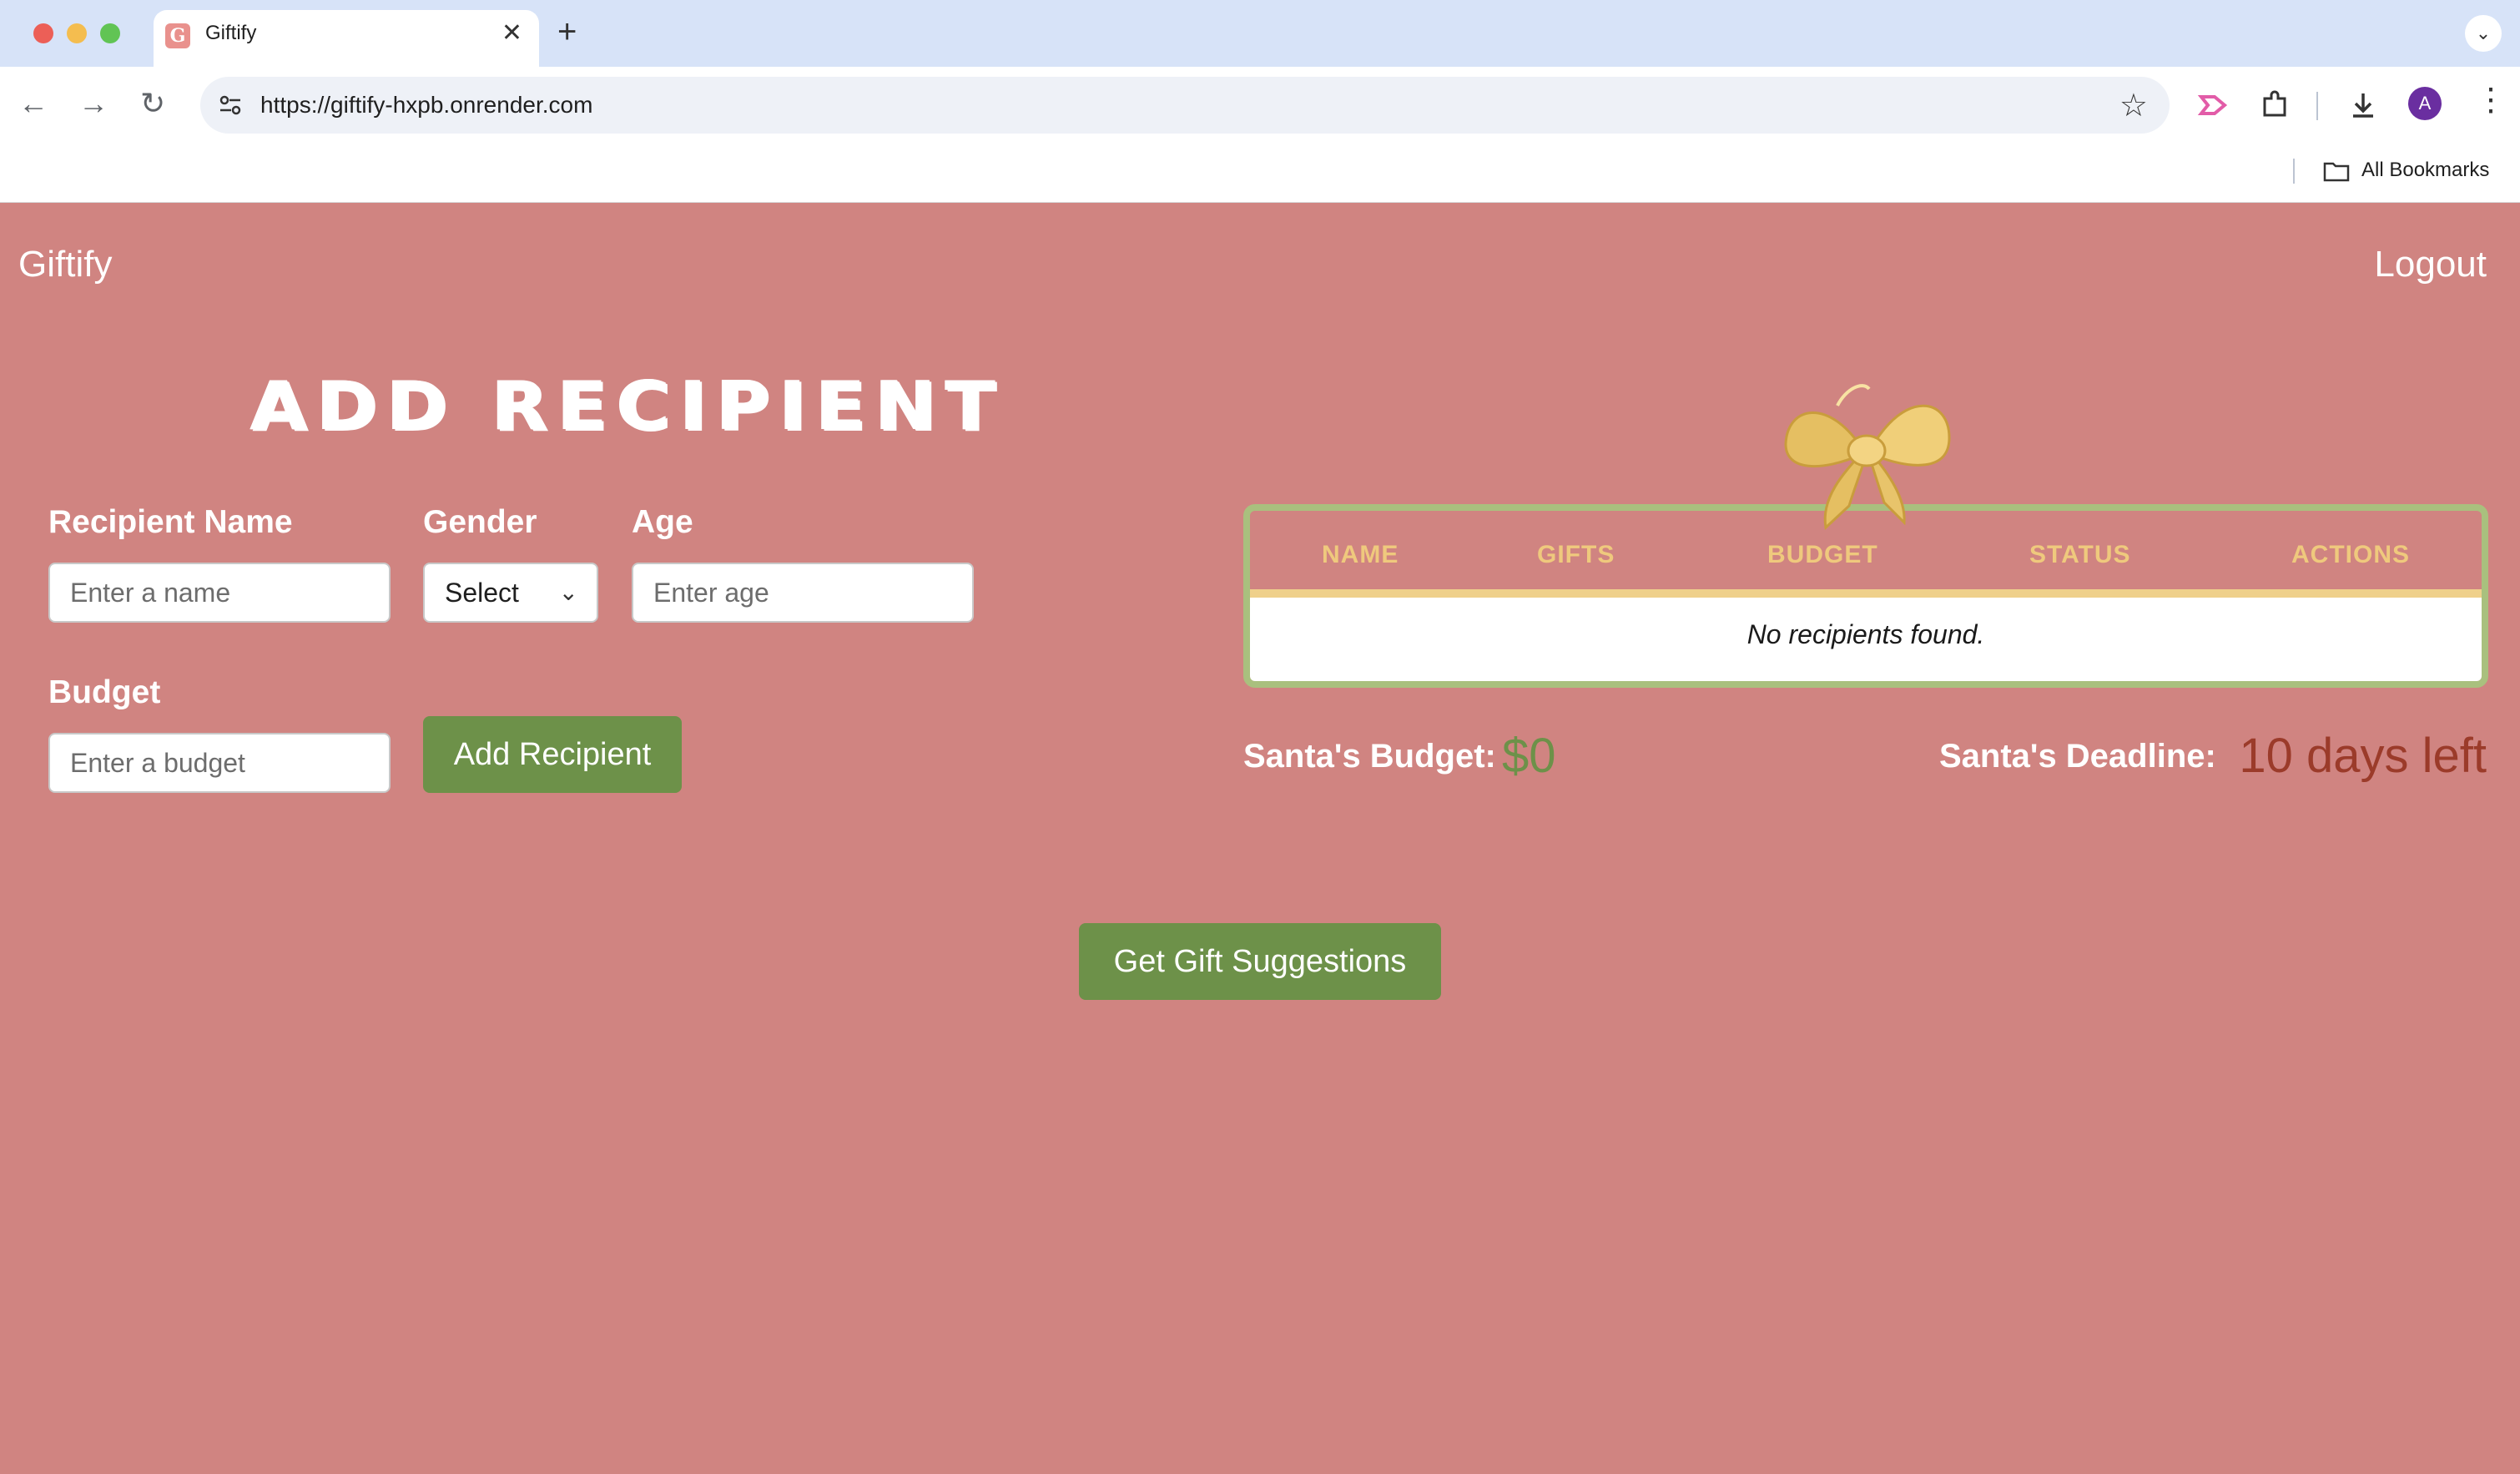 The image size is (2520, 1474). What do you see at coordinates (65, 264) in the screenshot?
I see `brand-logo: Giftify` at bounding box center [65, 264].